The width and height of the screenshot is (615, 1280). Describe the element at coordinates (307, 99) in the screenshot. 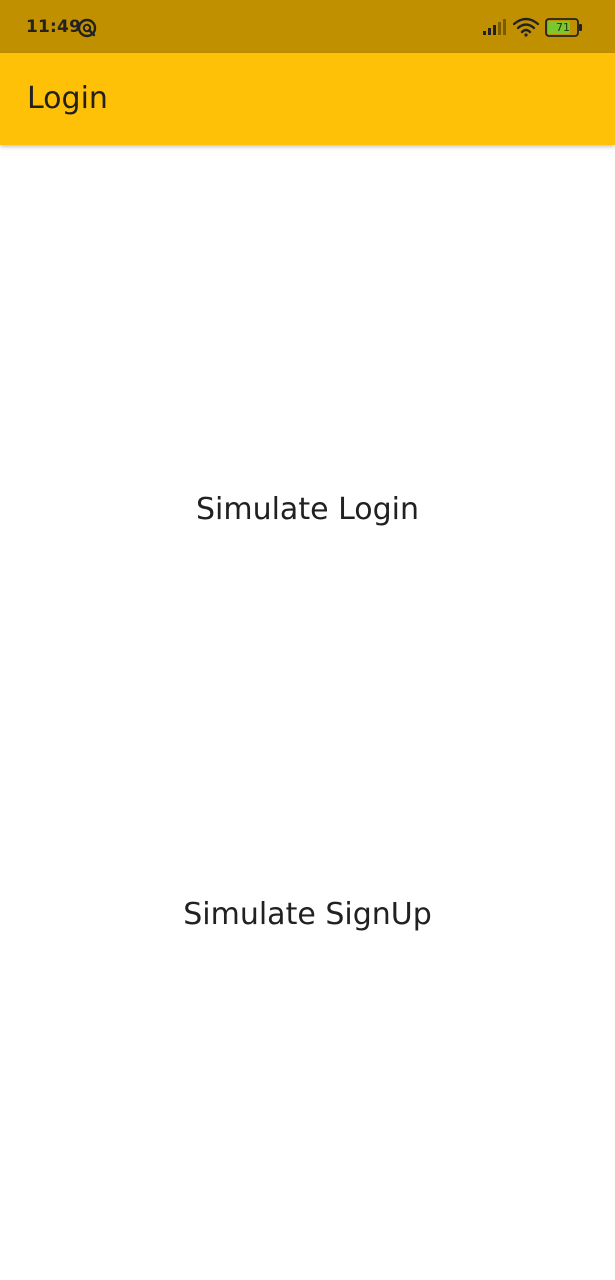

I see `app-bar: Login` at that location.